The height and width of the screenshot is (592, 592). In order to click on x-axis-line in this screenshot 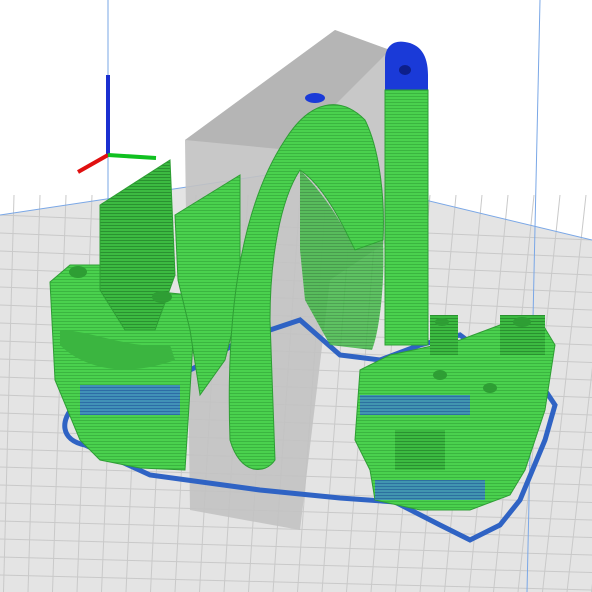, I will do `click(93, 163)`.